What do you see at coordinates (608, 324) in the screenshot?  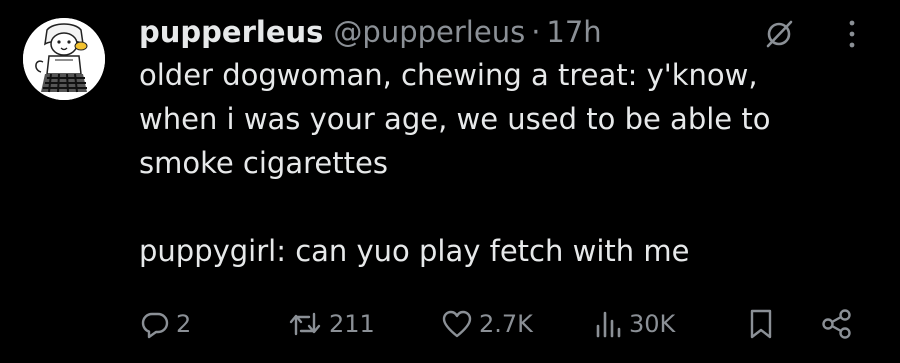 I see `views-icon` at bounding box center [608, 324].